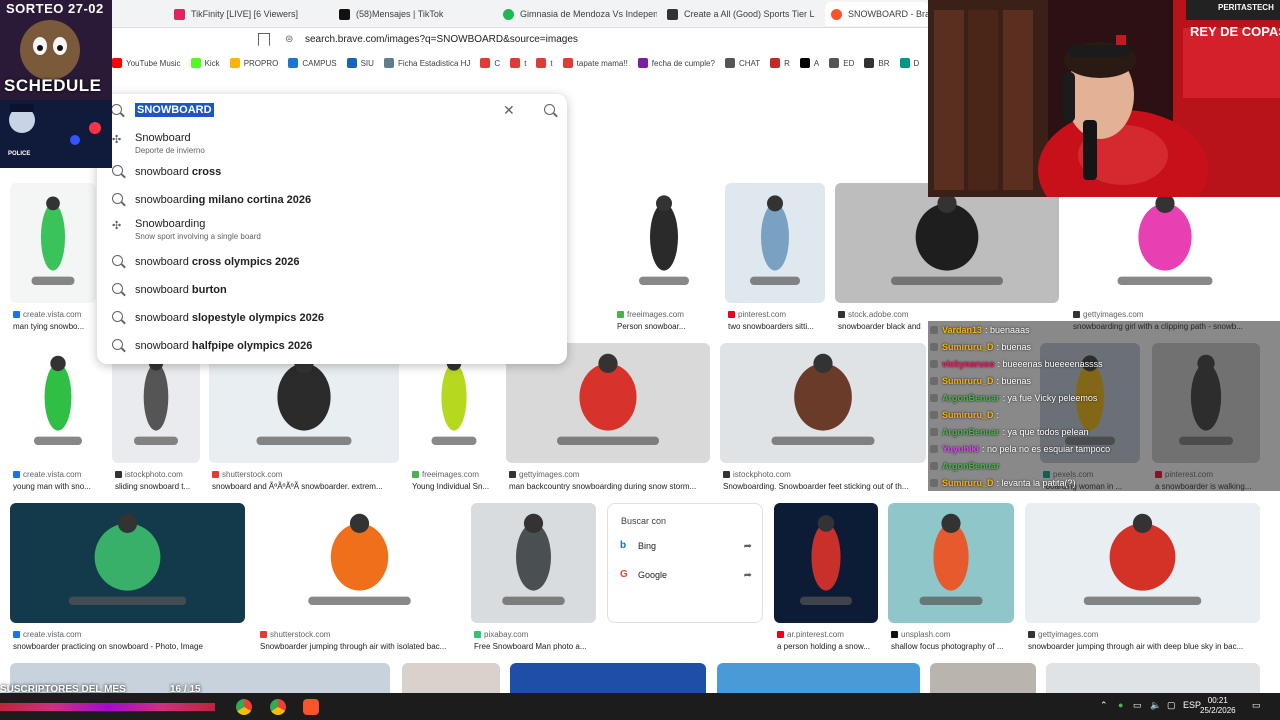 This screenshot has width=1280, height=720. I want to click on suggestion-item: snowboard cross olympics 2026, so click(332, 262).